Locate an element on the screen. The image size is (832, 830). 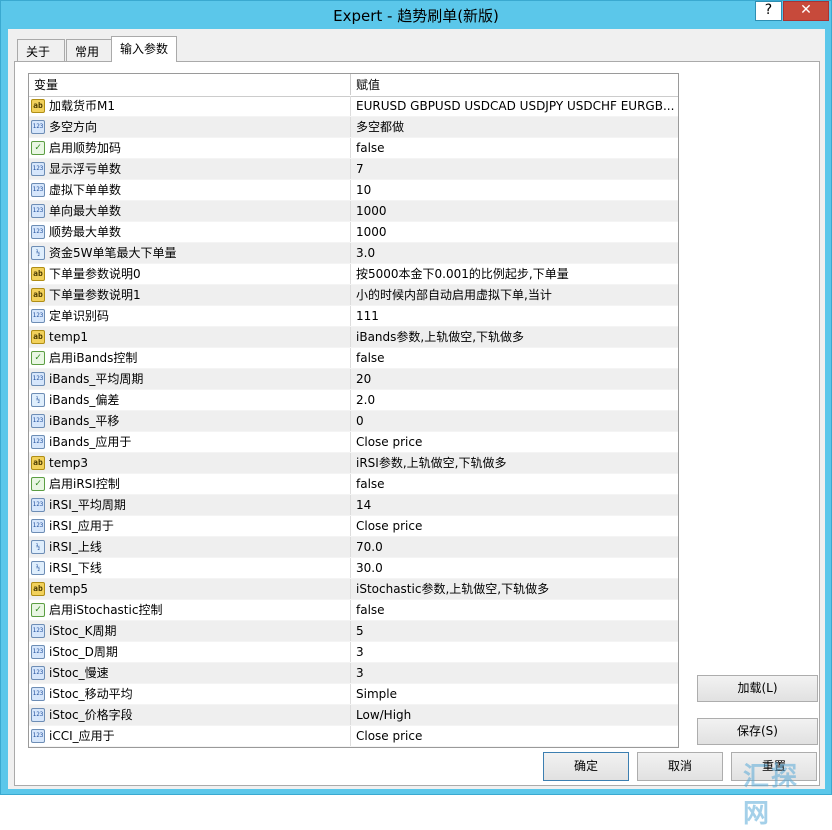
value-cell: Low/High is located at coordinates (514, 715).